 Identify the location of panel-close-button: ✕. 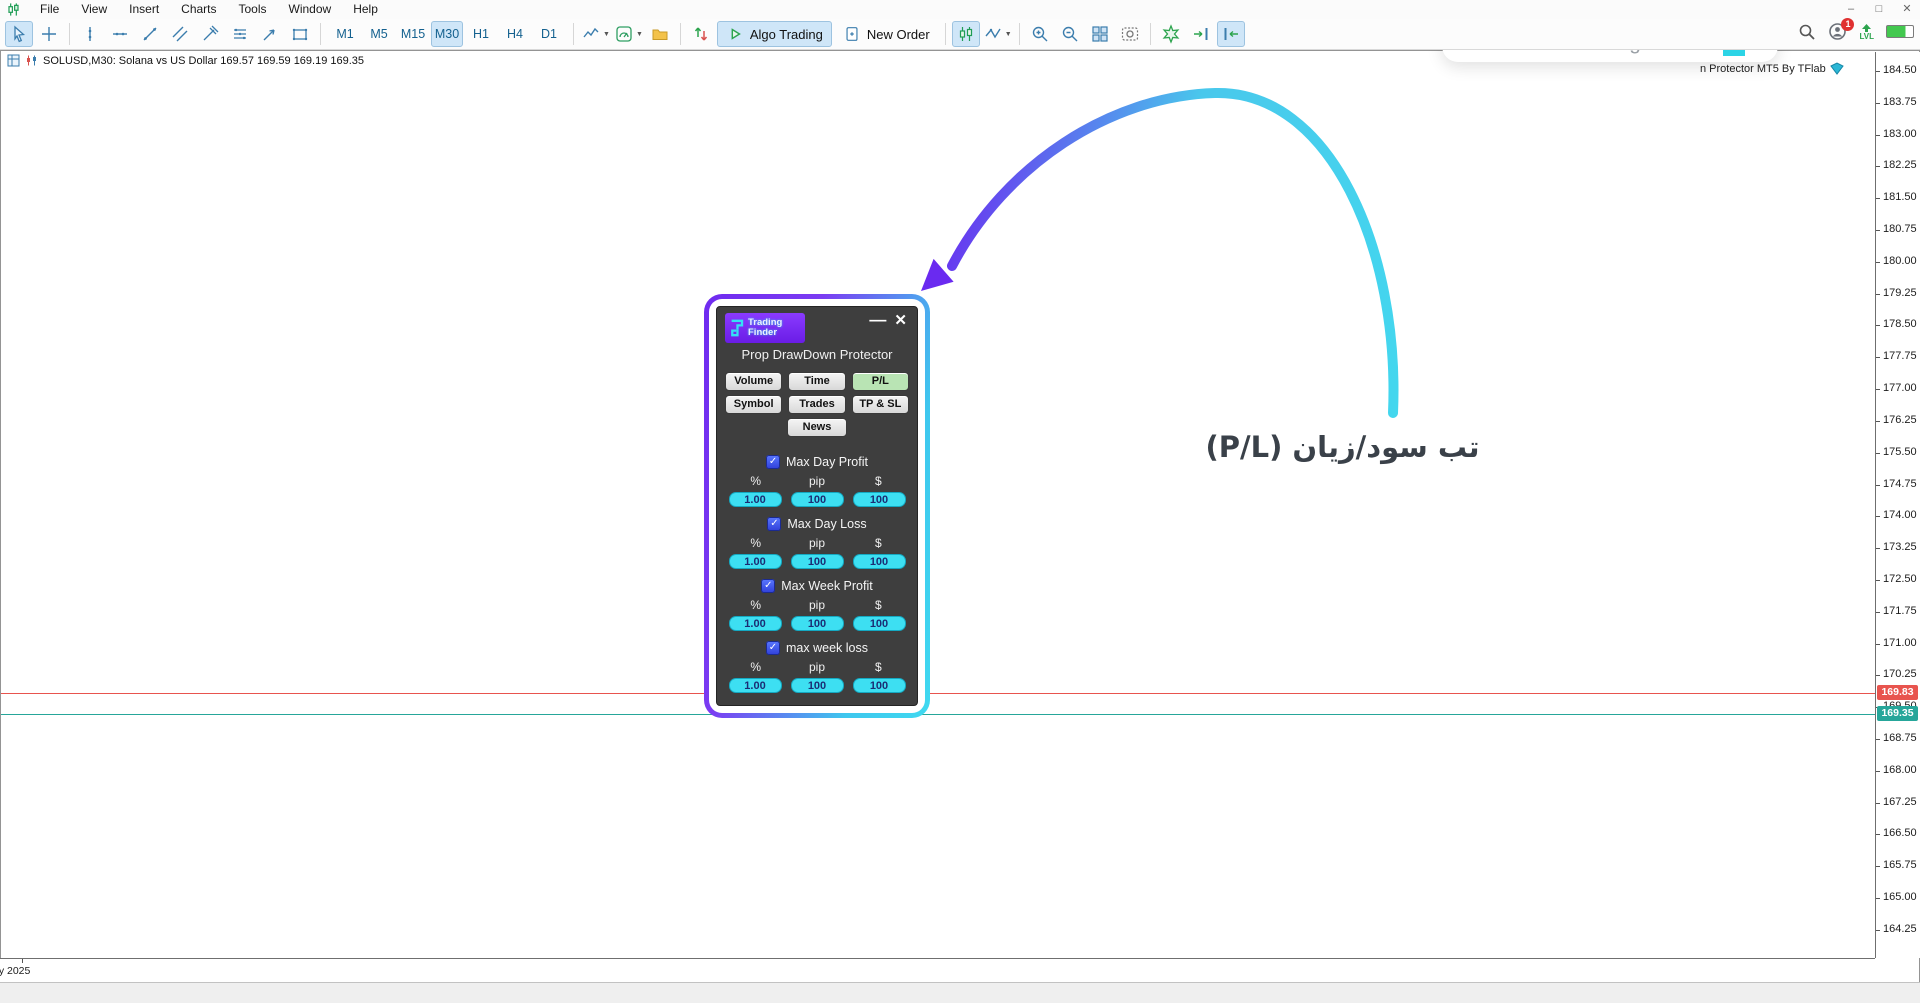
(900, 321).